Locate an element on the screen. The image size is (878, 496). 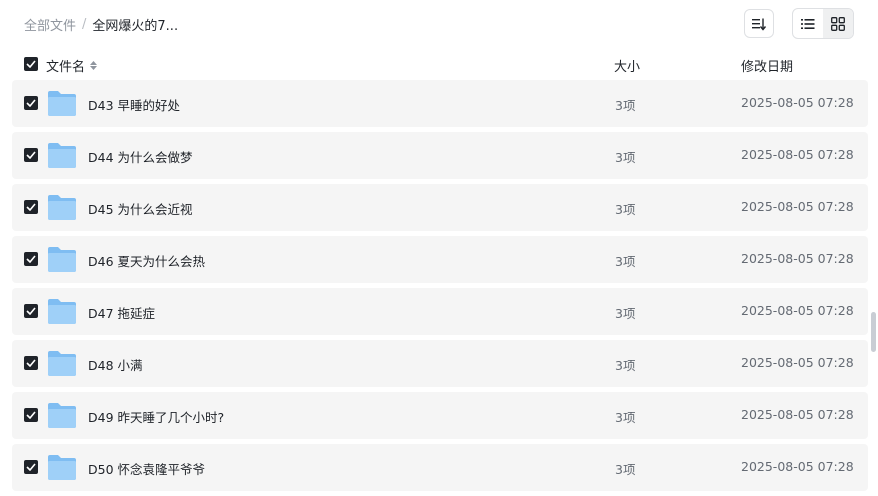
file-name: D47 拖延症 is located at coordinates (121, 312).